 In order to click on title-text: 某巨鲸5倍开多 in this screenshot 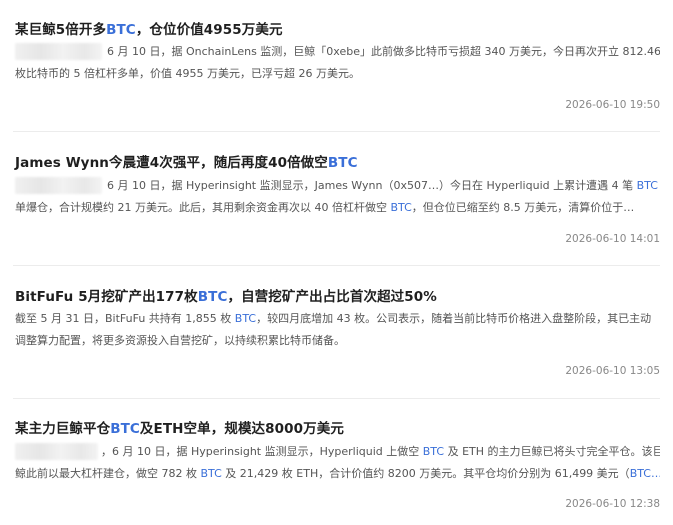, I will do `click(61, 30)`.